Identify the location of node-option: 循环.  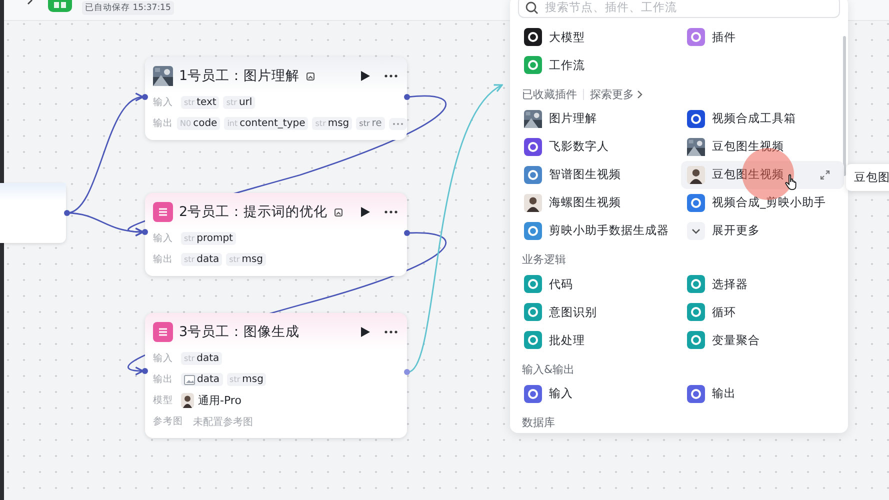
(762, 312).